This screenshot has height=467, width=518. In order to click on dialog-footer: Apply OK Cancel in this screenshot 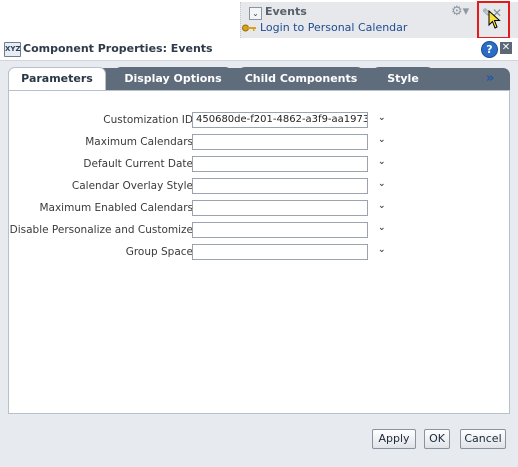, I will do `click(259, 444)`.